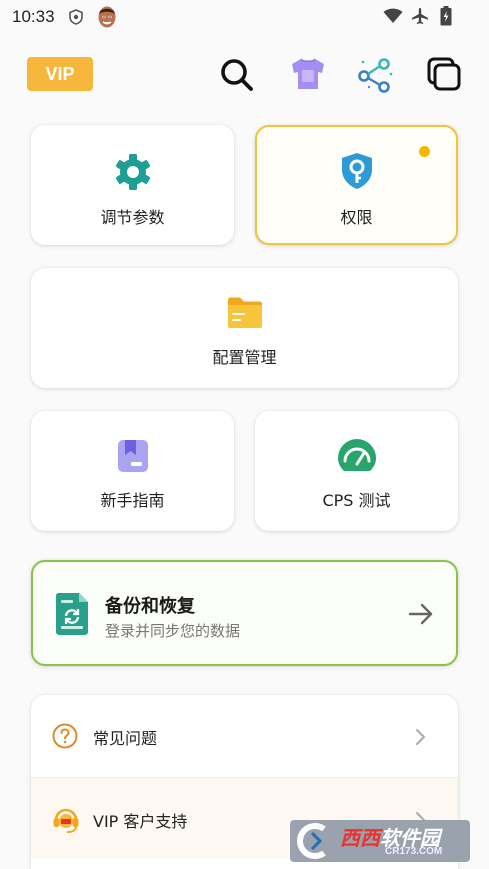 This screenshot has height=869, width=489. I want to click on folder-icon, so click(244, 312).